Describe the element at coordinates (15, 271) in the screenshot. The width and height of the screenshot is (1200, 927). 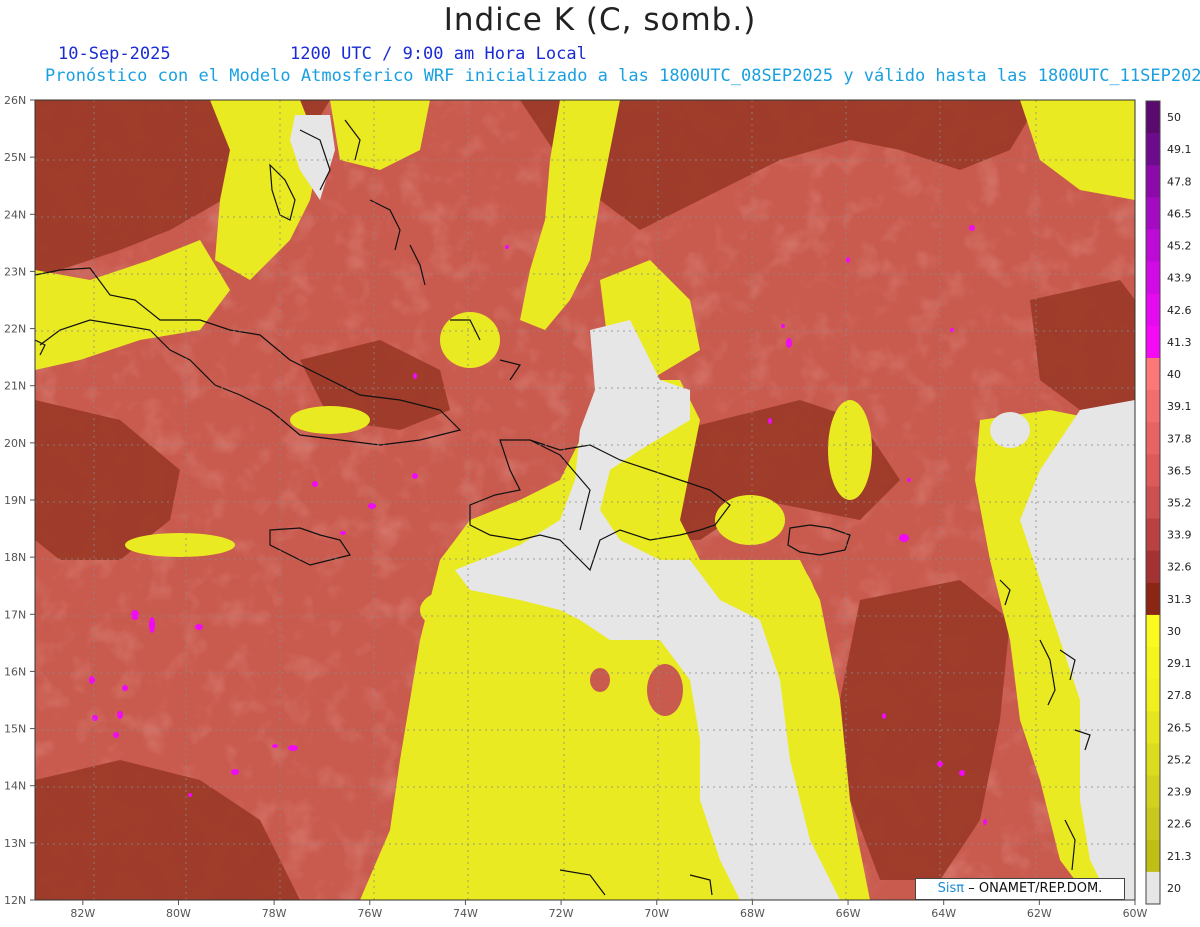
I see `lat-label: 23N` at that location.